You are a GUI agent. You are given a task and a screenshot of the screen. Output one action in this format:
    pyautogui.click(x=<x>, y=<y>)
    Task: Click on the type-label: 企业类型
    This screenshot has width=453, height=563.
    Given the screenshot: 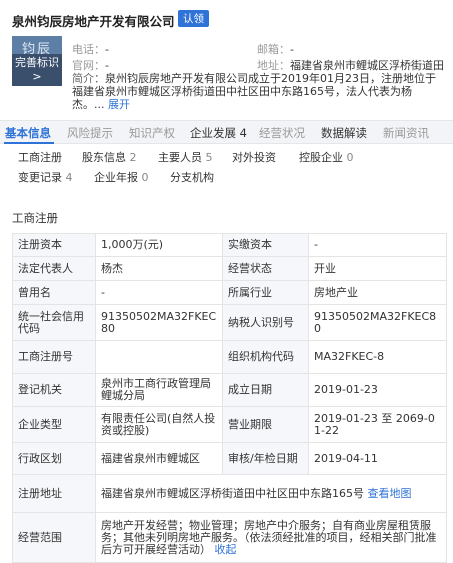 What is the action you would take?
    pyautogui.click(x=54, y=424)
    